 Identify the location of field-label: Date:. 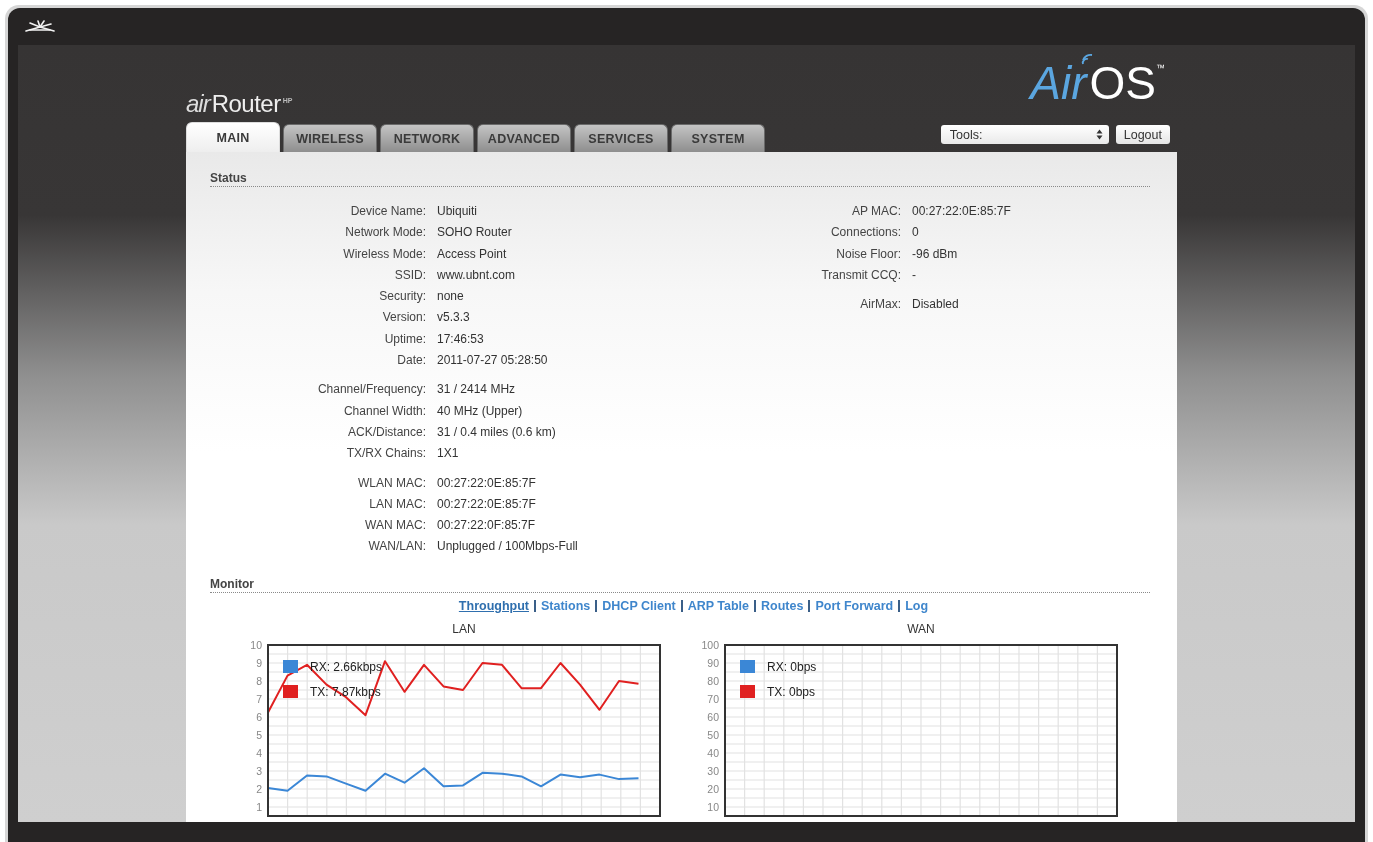
(411, 361).